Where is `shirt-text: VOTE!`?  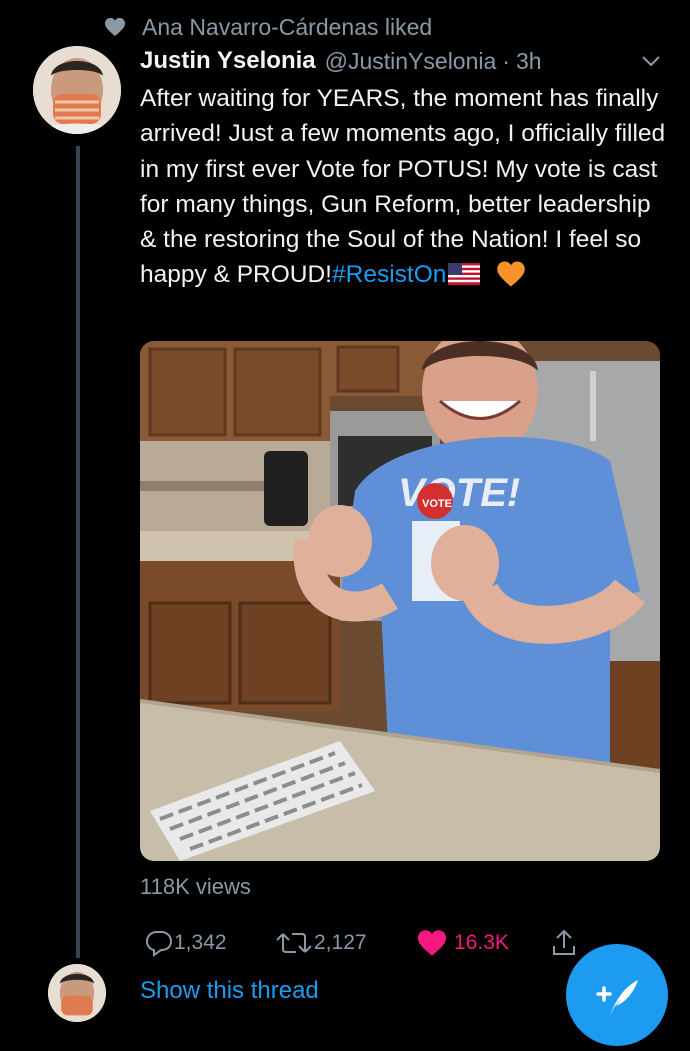 shirt-text: VOTE! is located at coordinates (459, 493).